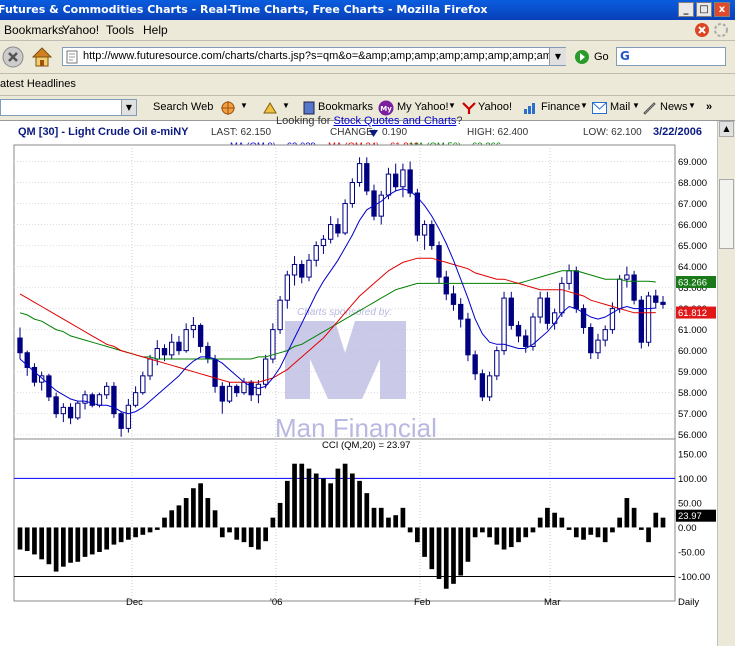  What do you see at coordinates (709, 107) in the screenshot?
I see `toolbar-overflow-button: »` at bounding box center [709, 107].